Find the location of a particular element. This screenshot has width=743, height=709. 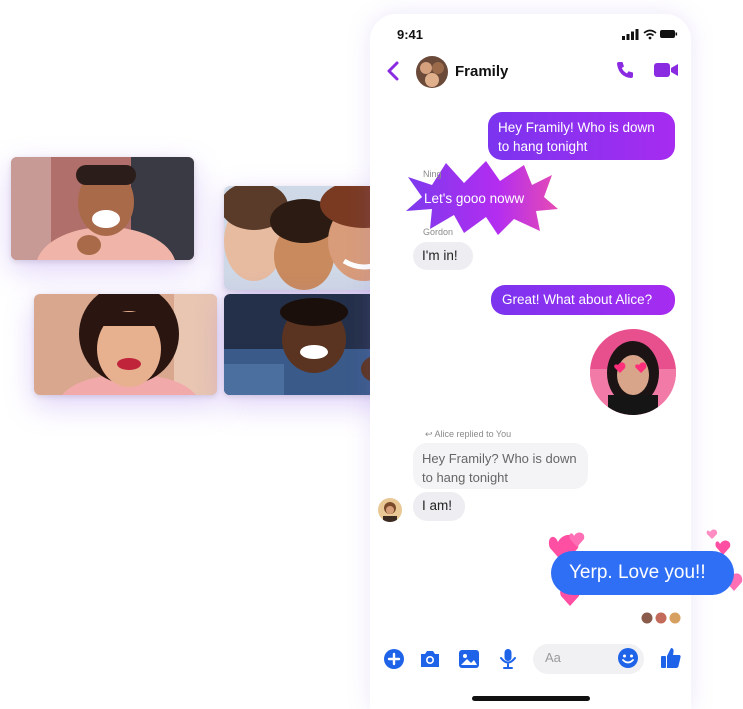

reply-label-text: Alice replied to You is located at coordinates (473, 434).